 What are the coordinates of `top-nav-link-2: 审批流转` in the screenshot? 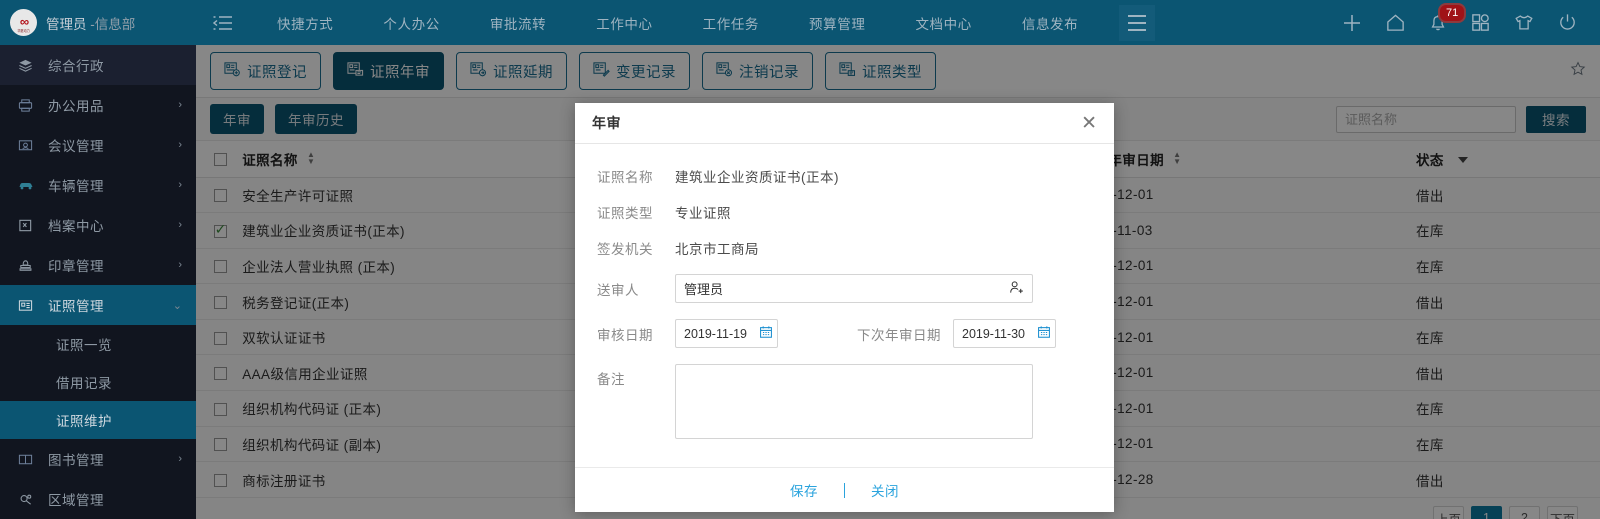 It's located at (518, 23).